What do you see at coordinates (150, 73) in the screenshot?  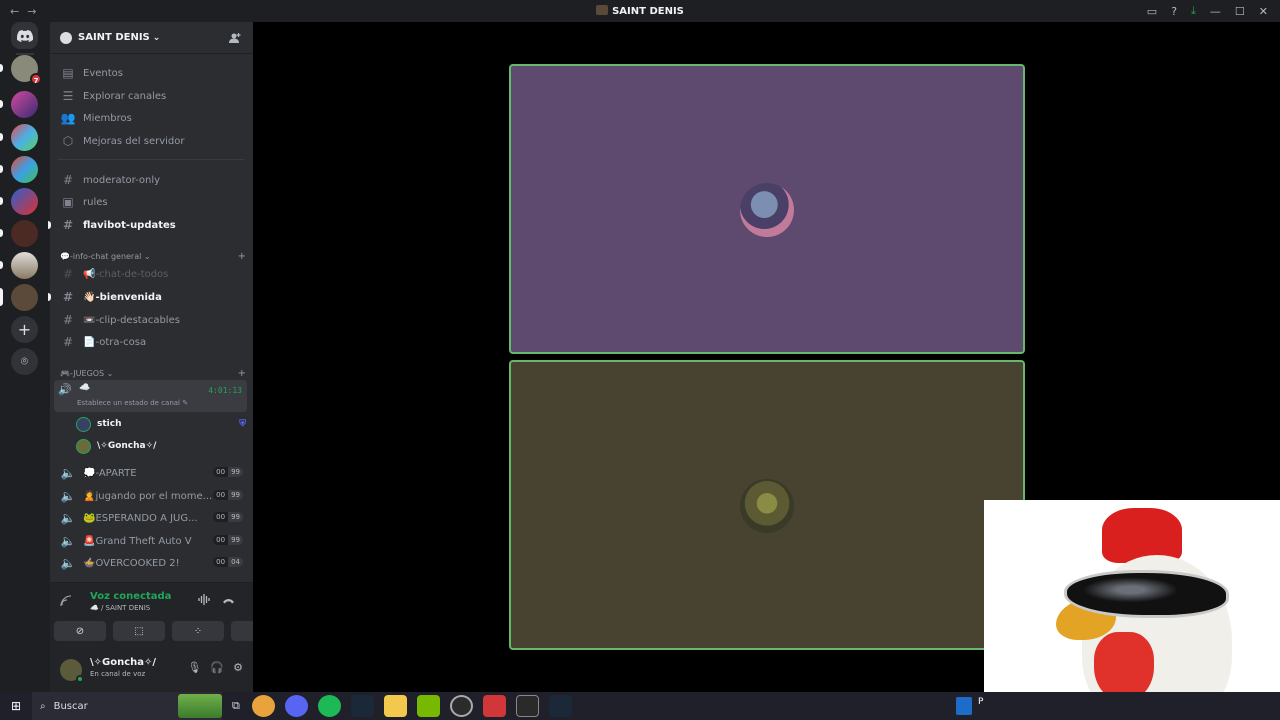 I see `nav-events: ▤ Eventos` at bounding box center [150, 73].